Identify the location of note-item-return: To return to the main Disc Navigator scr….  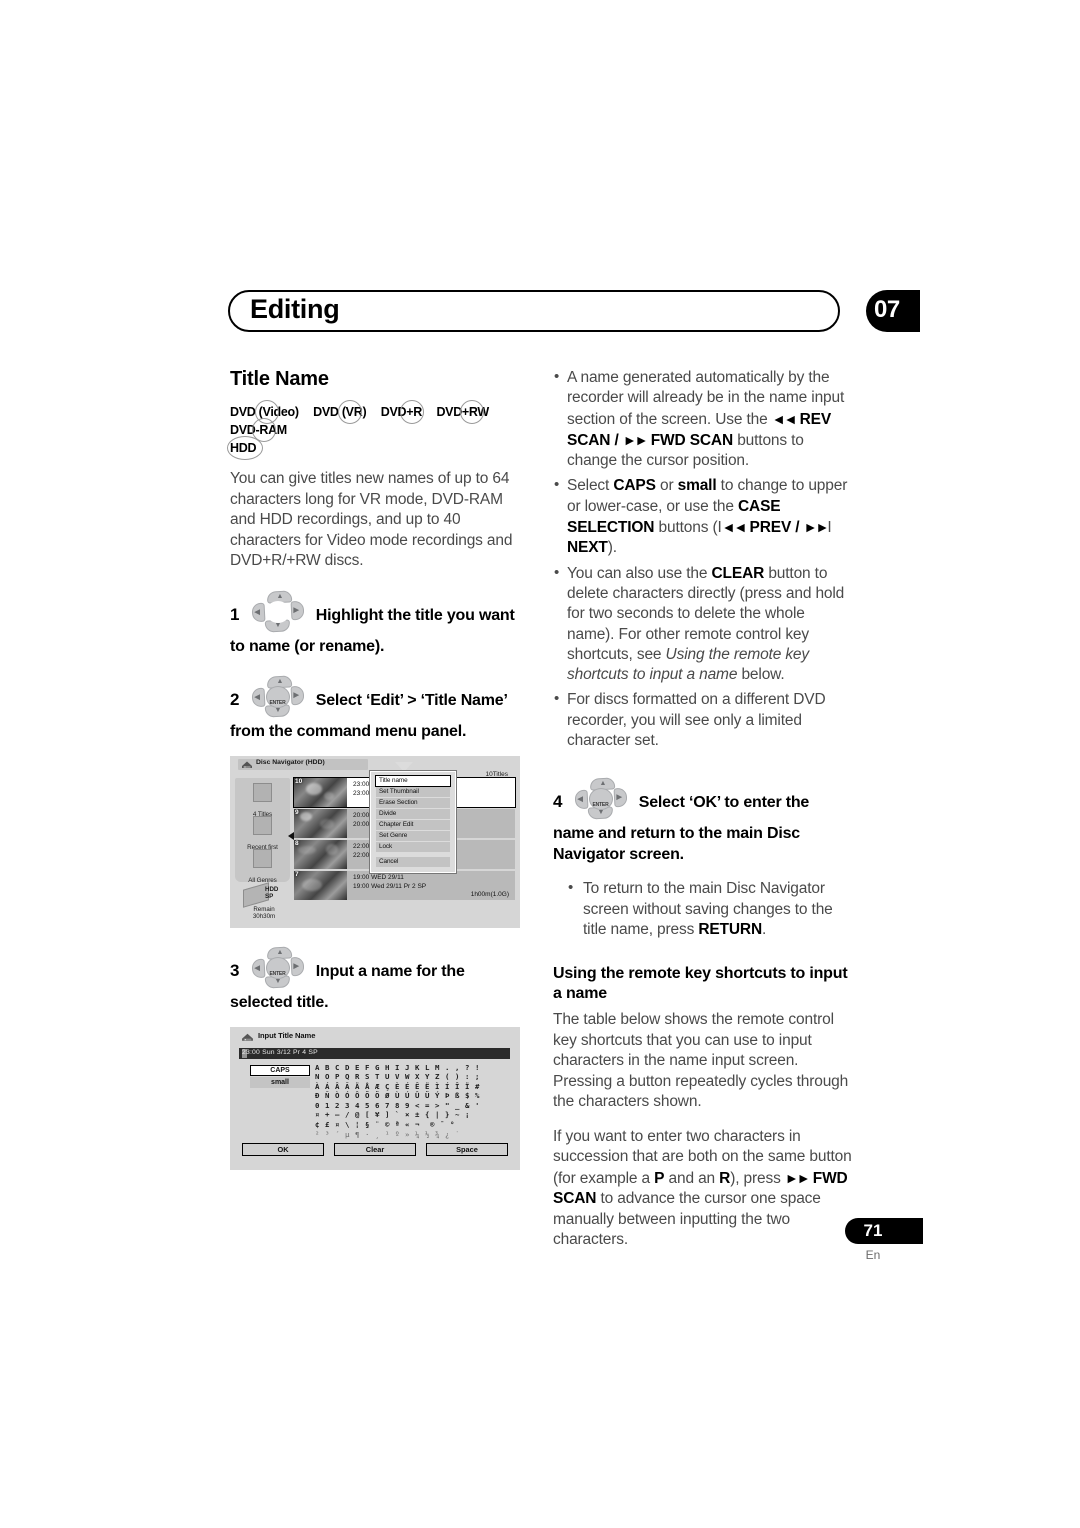
(710, 909).